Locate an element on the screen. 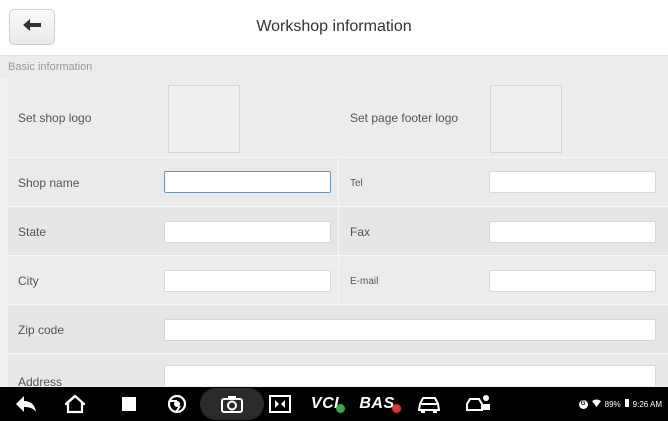 This screenshot has height=421, width=668. home-icon is located at coordinates (75, 404).